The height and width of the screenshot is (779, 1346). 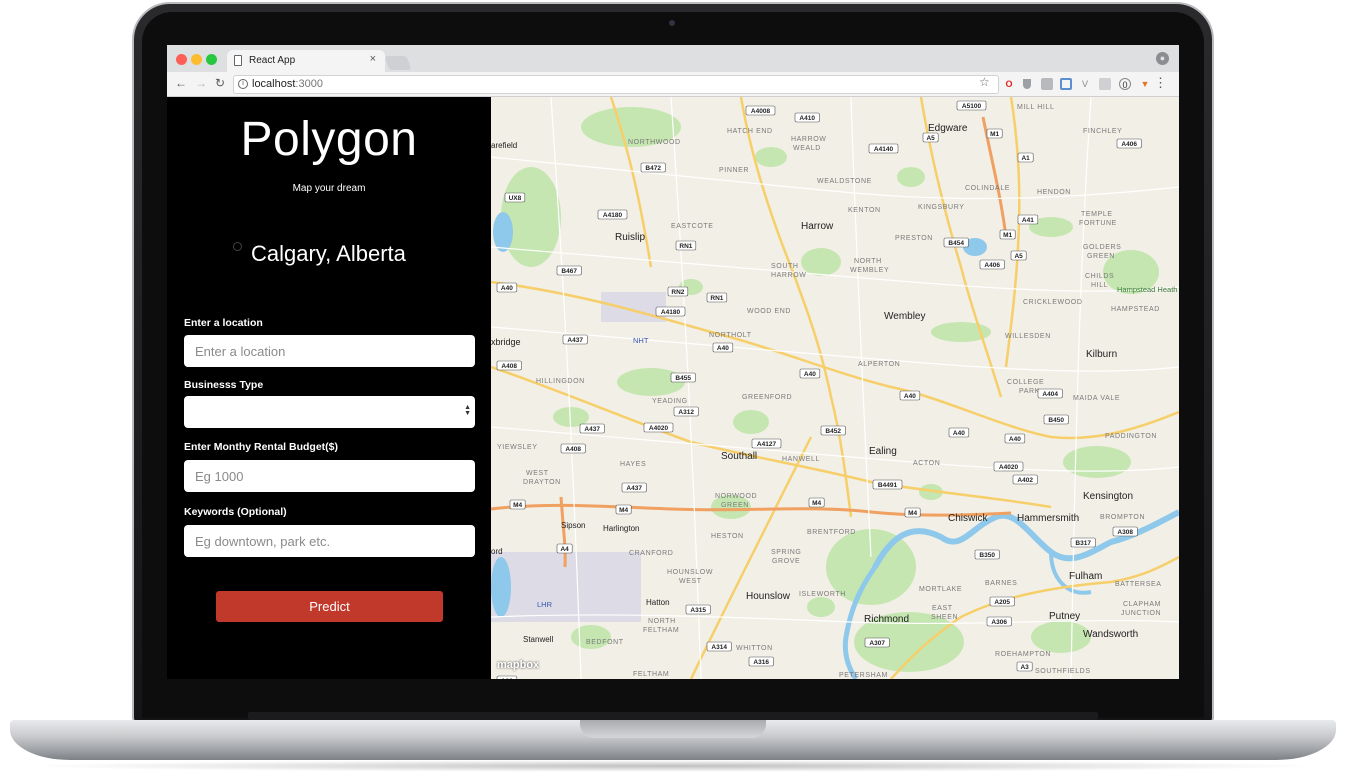 What do you see at coordinates (1066, 84) in the screenshot?
I see `window-extension-icon` at bounding box center [1066, 84].